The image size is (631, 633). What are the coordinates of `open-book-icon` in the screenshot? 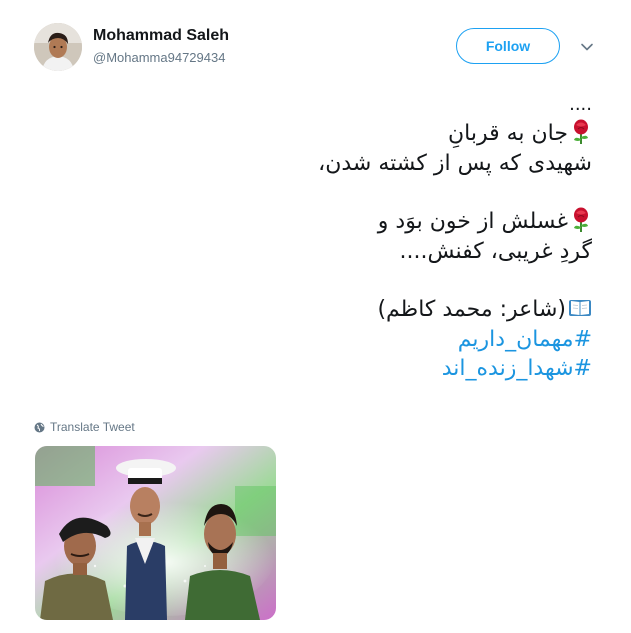 It's located at (580, 308).